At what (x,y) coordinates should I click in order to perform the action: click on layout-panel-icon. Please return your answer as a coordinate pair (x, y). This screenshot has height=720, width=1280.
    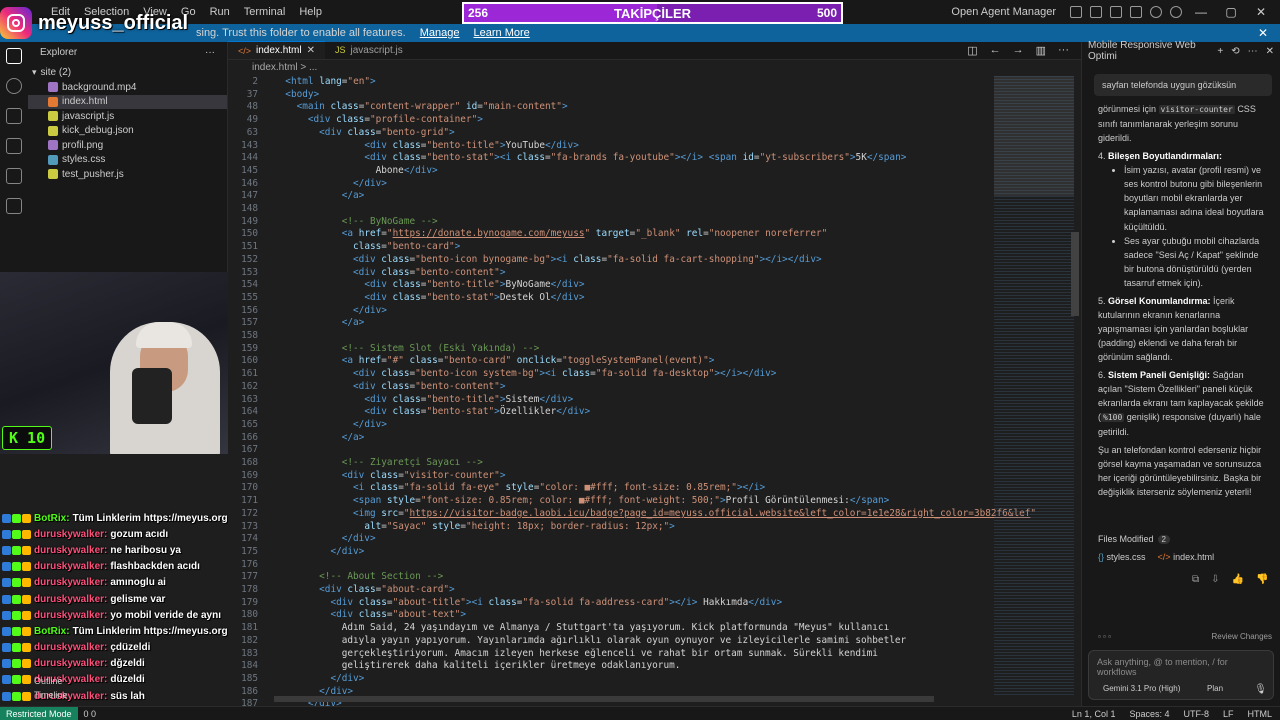
    Looking at the image, I should click on (1096, 12).